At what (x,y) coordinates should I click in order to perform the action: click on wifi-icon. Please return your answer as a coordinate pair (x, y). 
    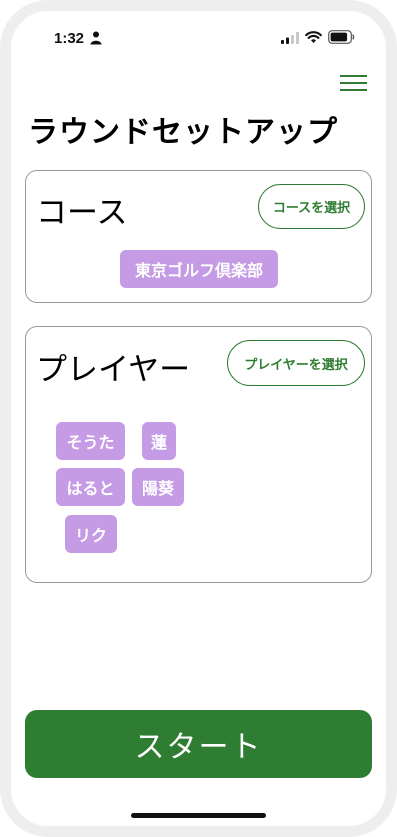
    Looking at the image, I should click on (313, 37).